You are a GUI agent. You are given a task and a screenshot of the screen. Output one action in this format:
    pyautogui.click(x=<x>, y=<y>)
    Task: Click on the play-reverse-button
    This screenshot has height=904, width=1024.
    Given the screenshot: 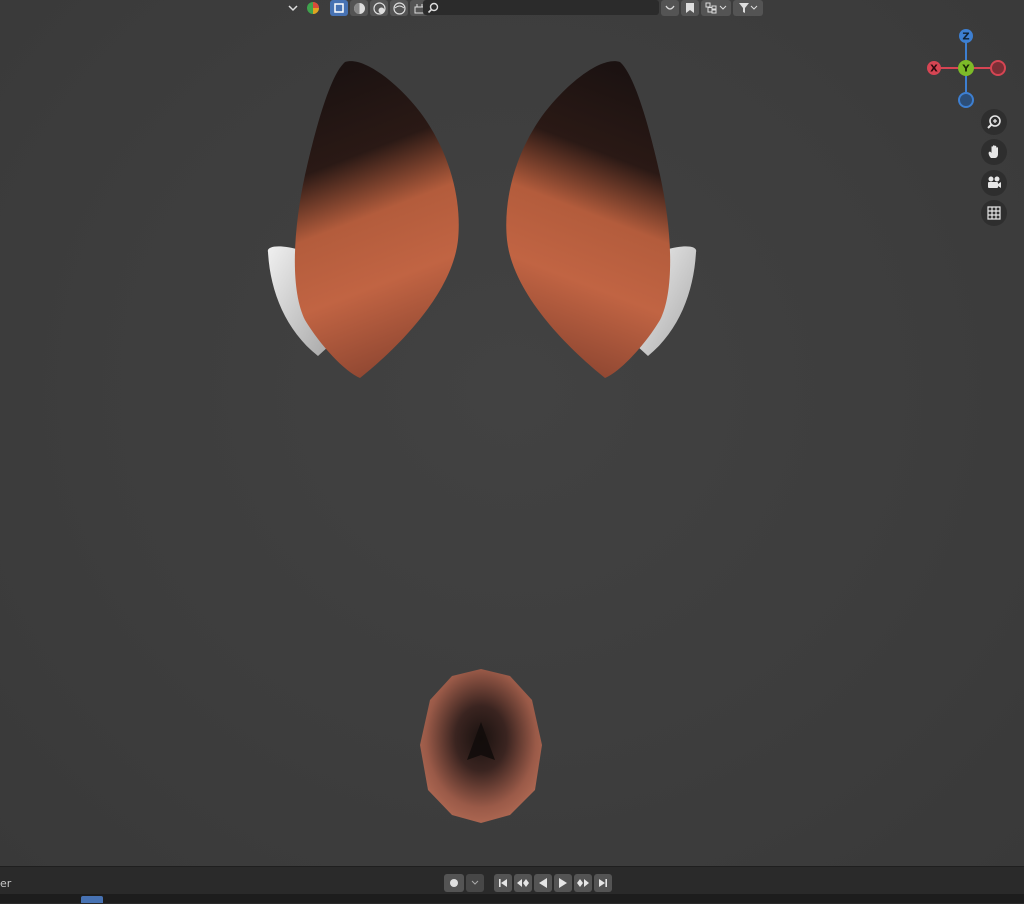 What is the action you would take?
    pyautogui.click(x=543, y=883)
    